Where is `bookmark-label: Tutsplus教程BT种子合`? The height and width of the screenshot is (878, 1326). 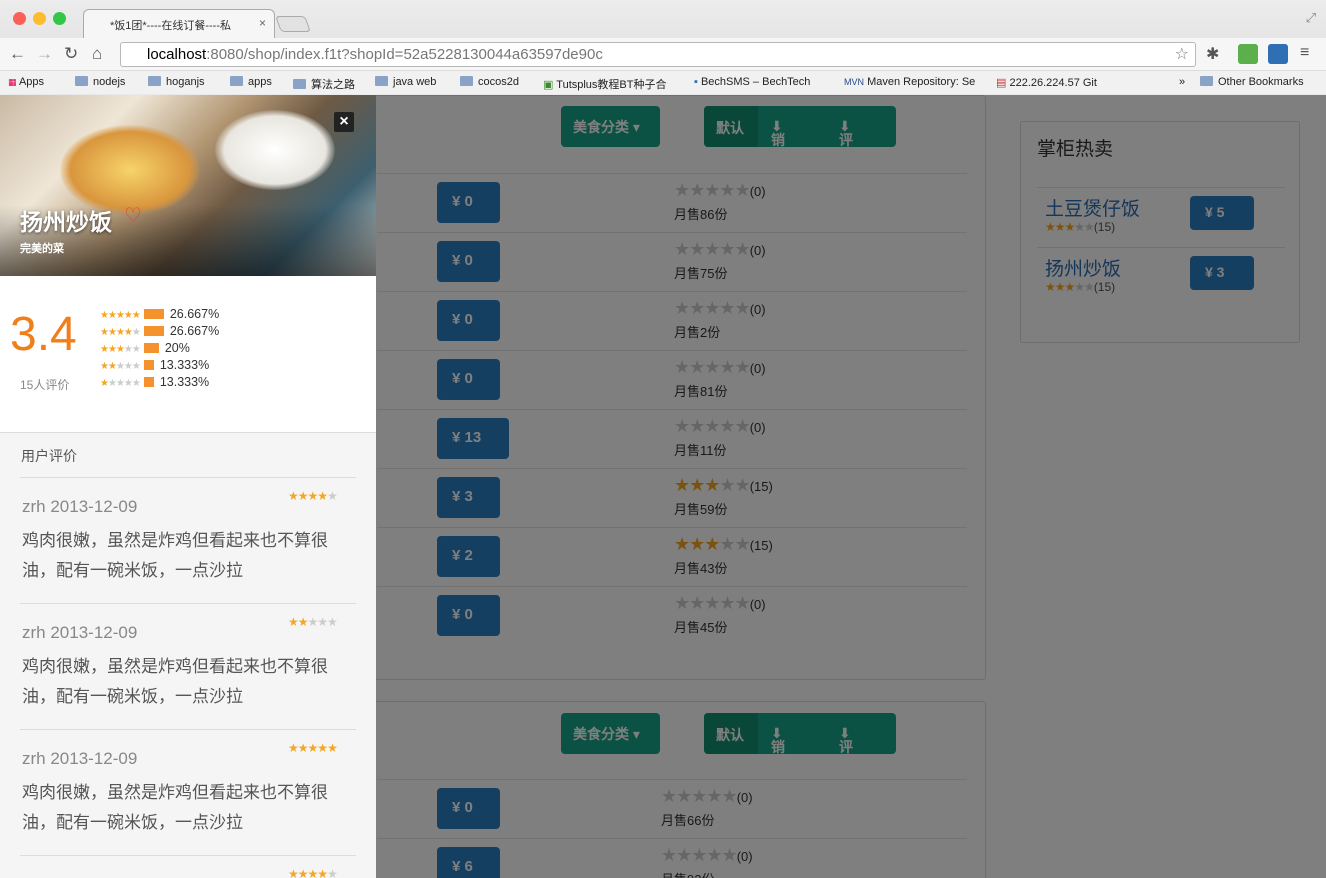 bookmark-label: Tutsplus教程BT种子合 is located at coordinates (611, 85).